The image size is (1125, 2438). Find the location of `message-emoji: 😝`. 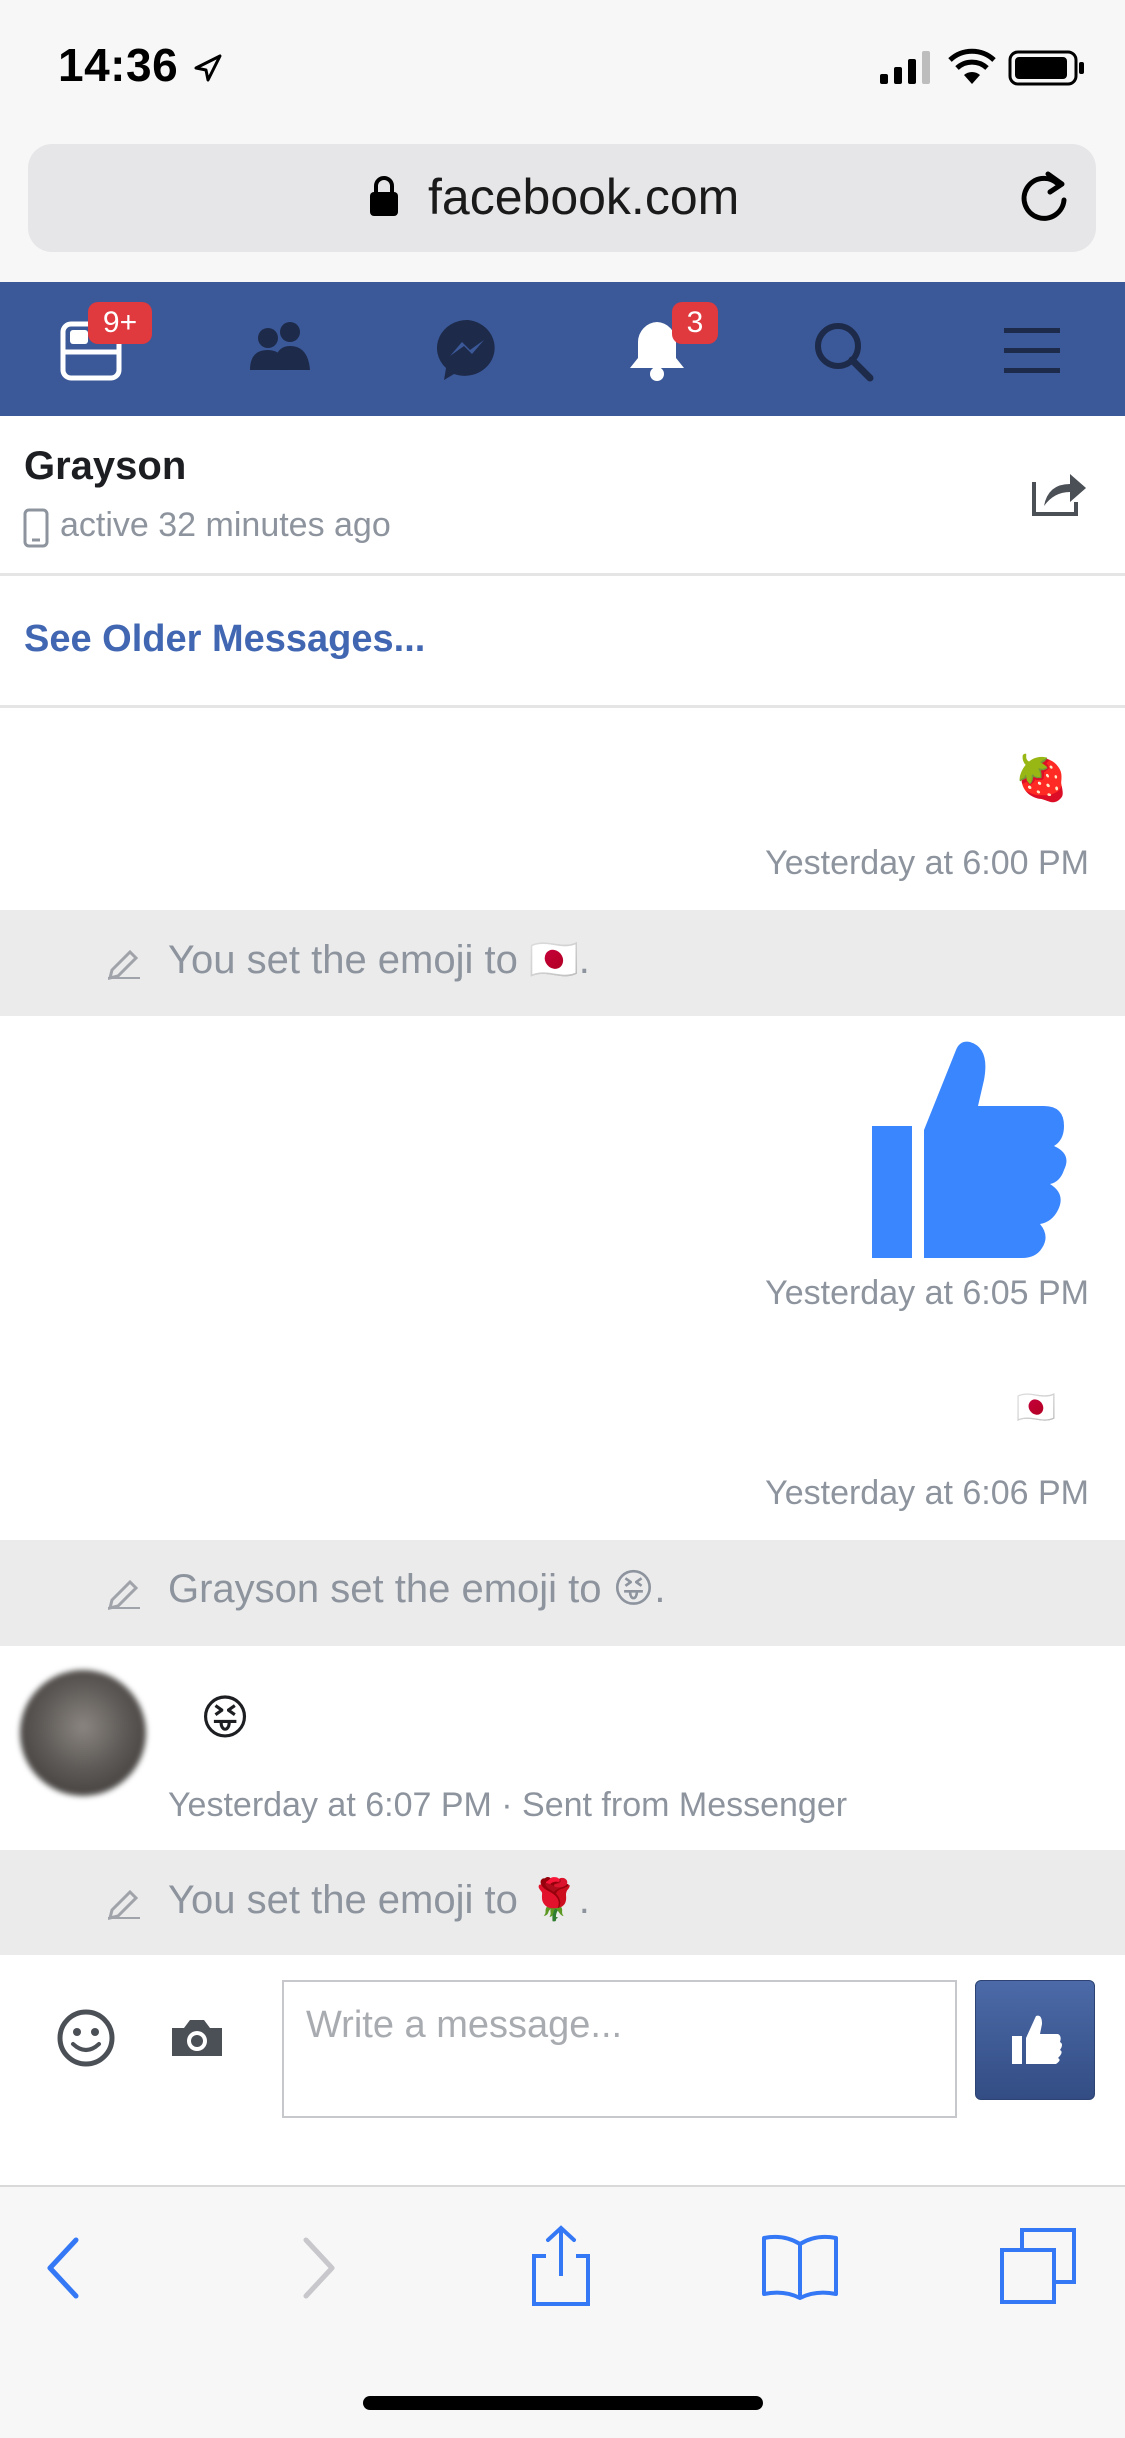

message-emoji: 😝 is located at coordinates (225, 1718).